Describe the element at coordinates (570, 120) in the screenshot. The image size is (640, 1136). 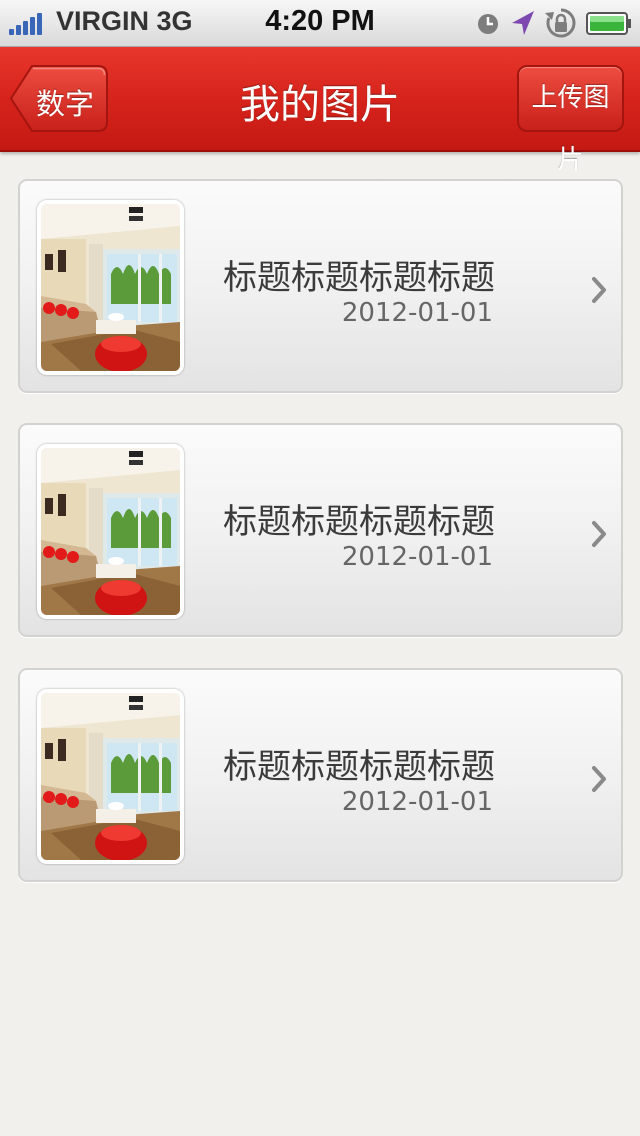
I see `upload-image-button: 上传图片` at that location.